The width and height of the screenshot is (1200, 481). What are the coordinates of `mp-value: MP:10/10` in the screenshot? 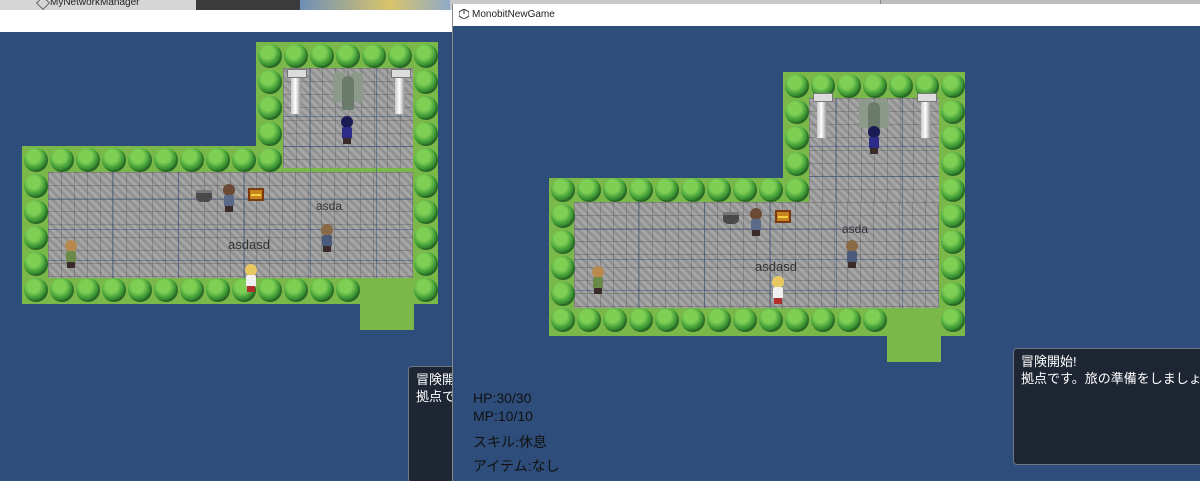 It's located at (503, 416).